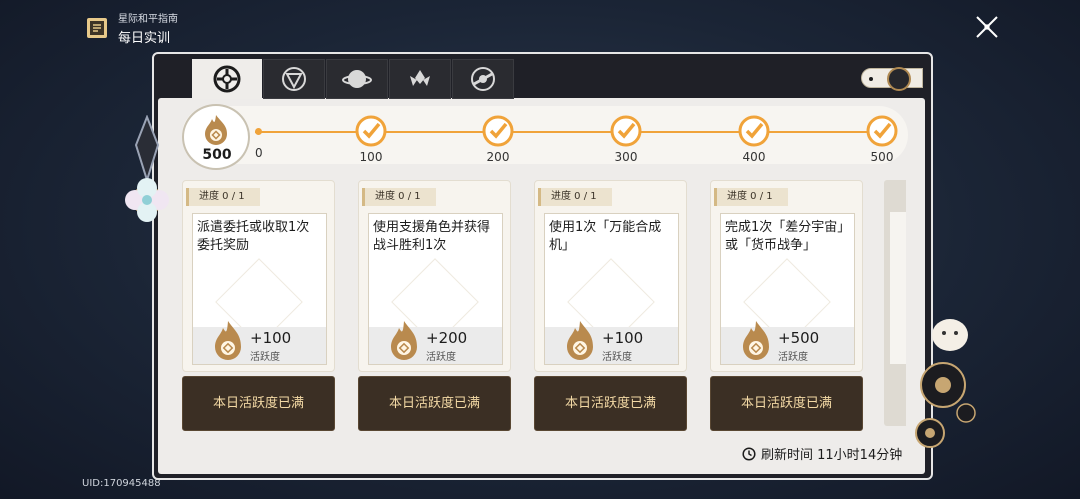 This screenshot has width=1080, height=499. I want to click on tab-bar, so click(353, 79).